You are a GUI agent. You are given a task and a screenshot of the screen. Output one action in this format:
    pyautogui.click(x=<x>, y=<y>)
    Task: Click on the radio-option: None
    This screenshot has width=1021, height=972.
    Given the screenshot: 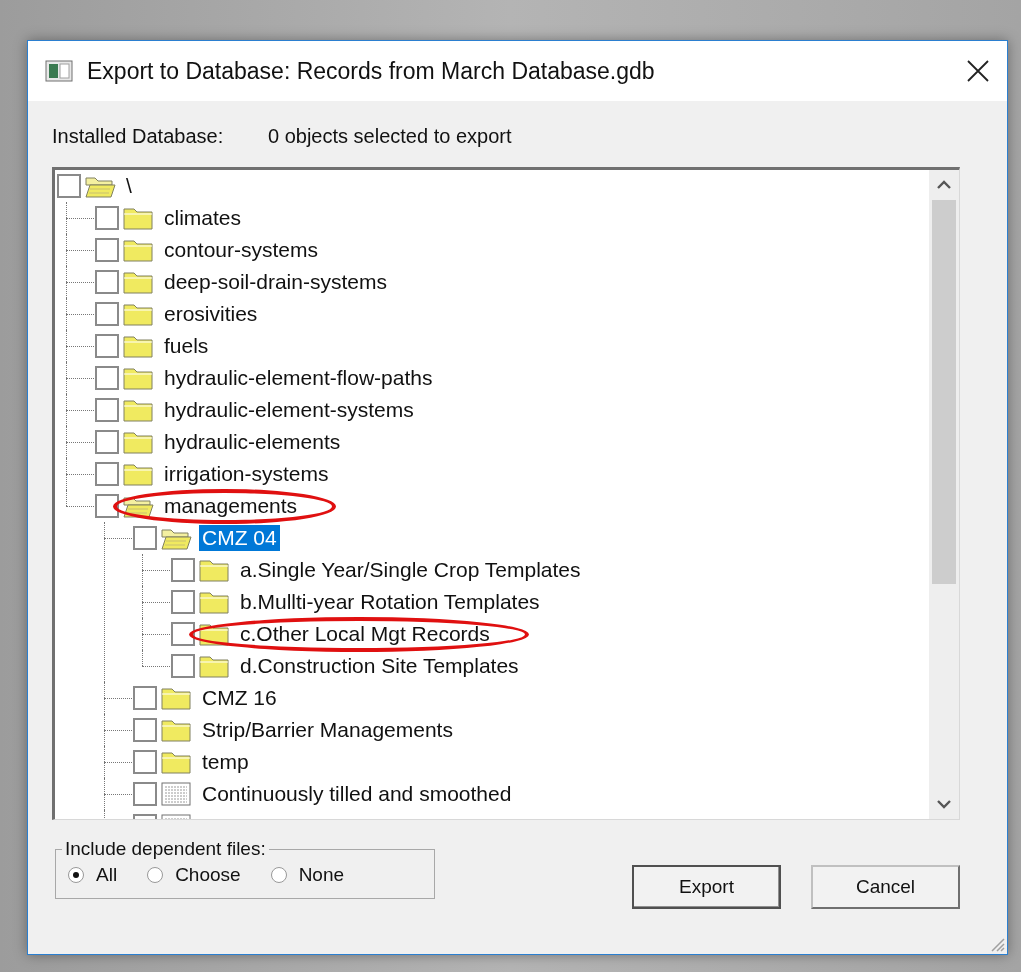 What is the action you would take?
    pyautogui.click(x=307, y=875)
    